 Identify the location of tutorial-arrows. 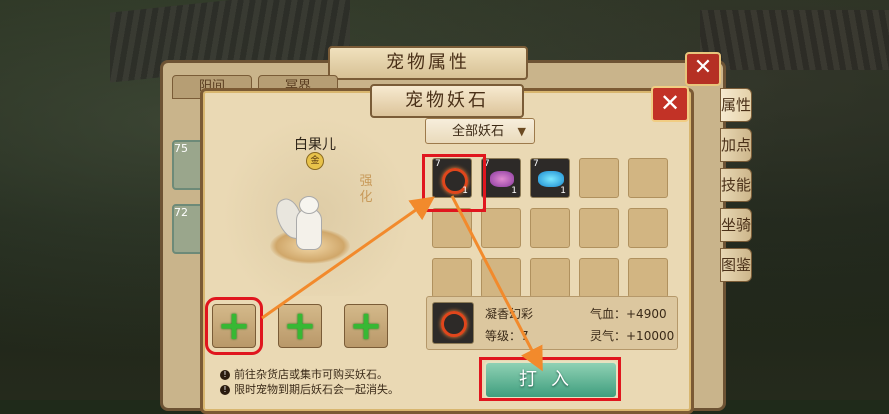
(402, 283).